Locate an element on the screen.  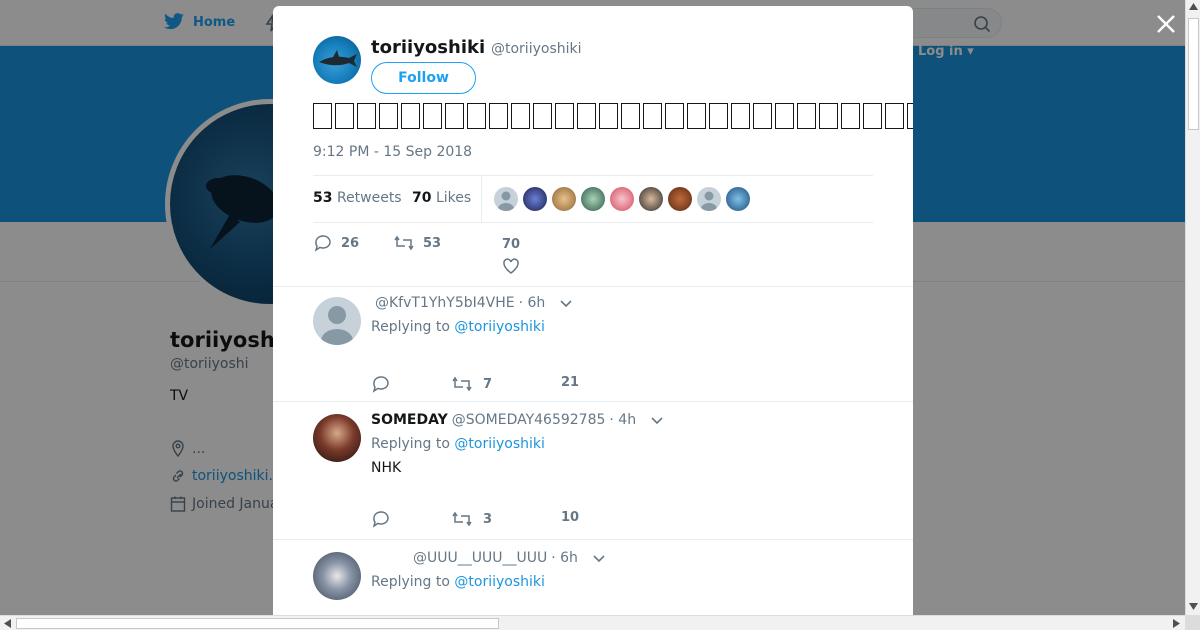
scroll-left-icon is located at coordinates (7, 623).